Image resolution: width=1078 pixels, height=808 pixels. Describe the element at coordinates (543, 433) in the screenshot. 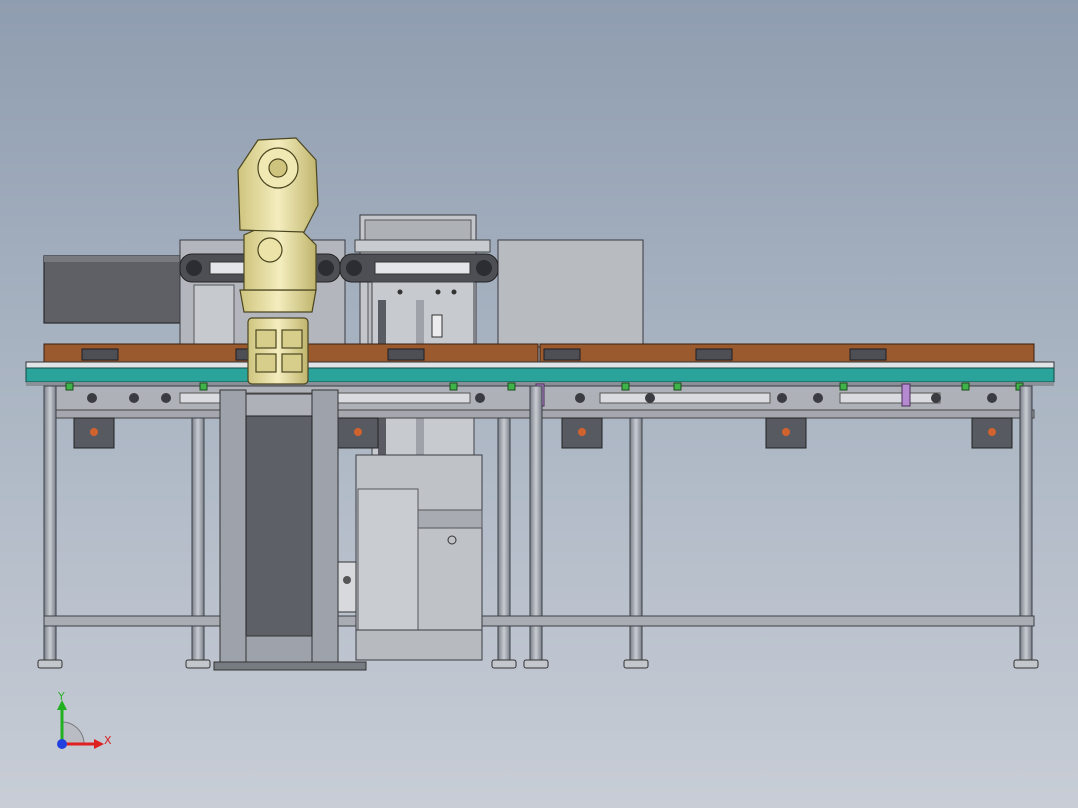

I see `motor-blocks` at that location.